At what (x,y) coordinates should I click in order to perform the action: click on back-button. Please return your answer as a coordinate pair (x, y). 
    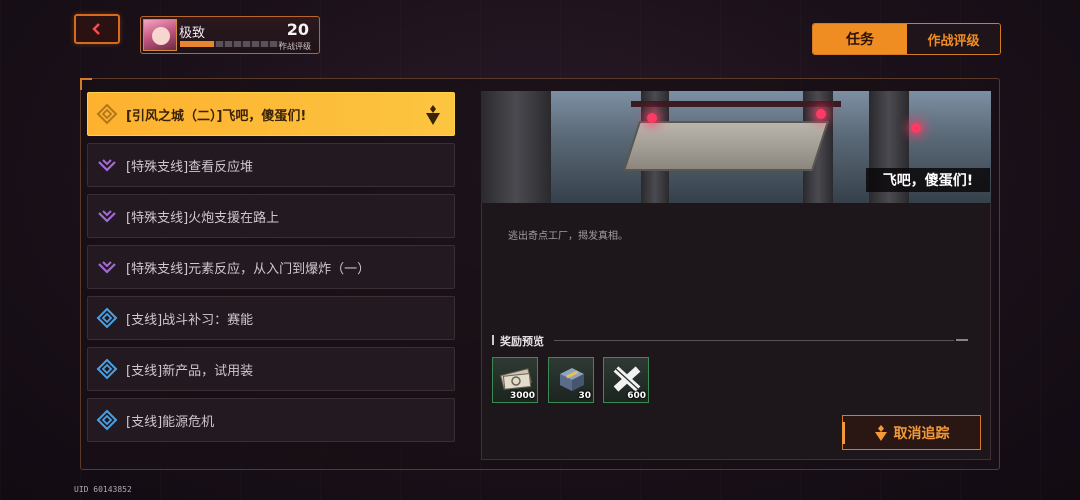
    Looking at the image, I should click on (97, 29).